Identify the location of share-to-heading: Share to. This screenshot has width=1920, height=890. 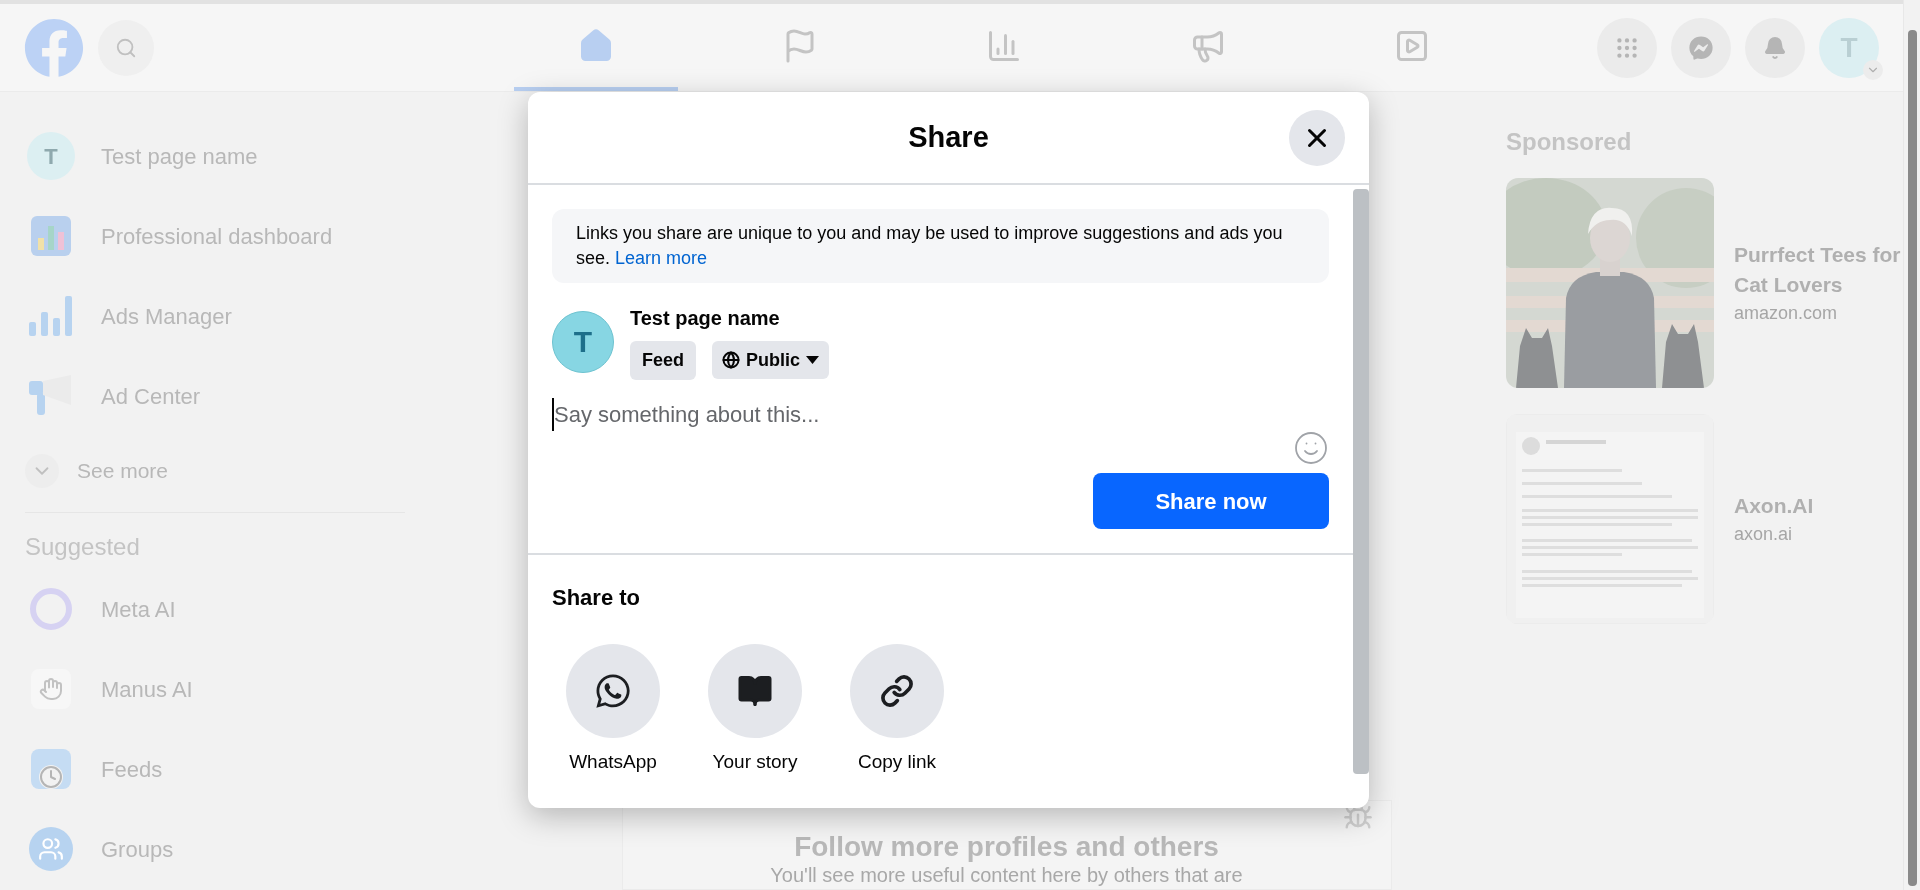
(597, 598).